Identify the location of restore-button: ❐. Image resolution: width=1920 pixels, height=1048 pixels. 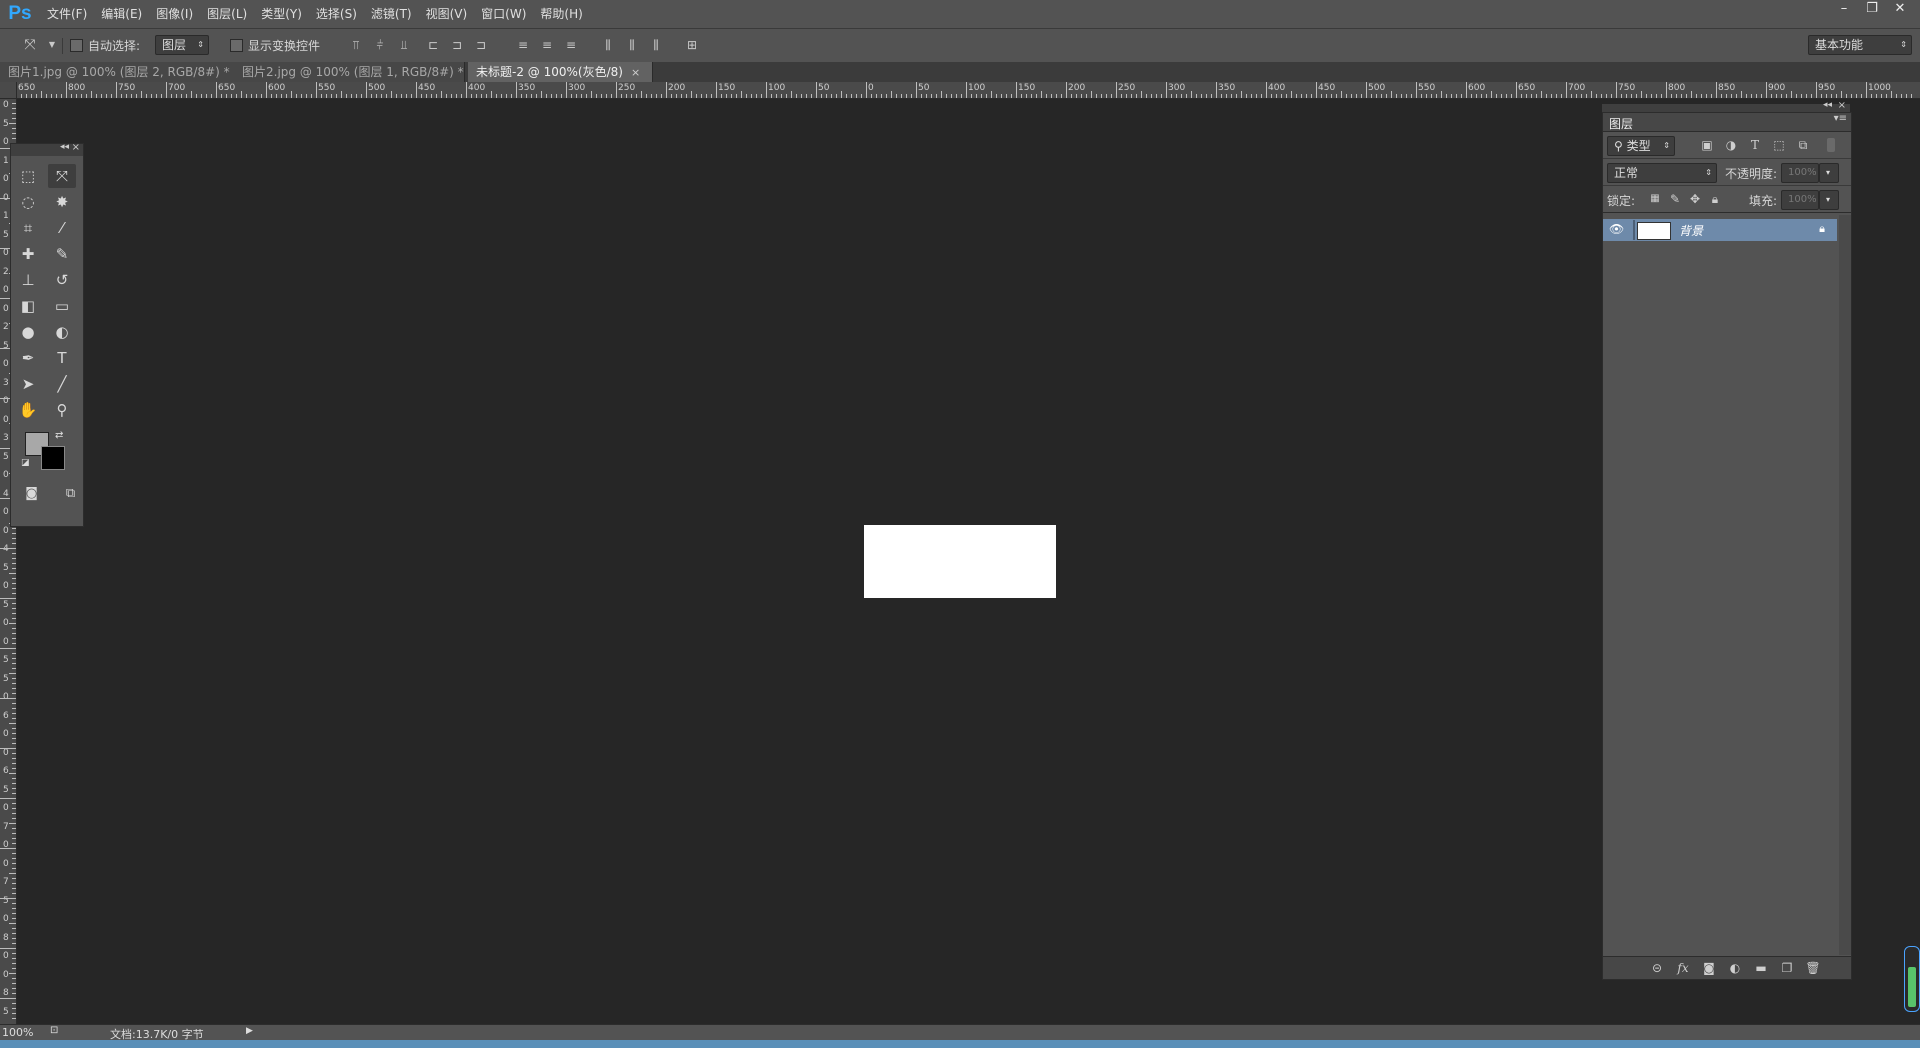
(1872, 9).